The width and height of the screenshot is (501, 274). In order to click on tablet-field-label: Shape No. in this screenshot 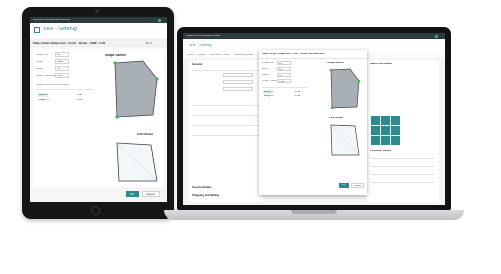, I will do `click(42, 55)`.